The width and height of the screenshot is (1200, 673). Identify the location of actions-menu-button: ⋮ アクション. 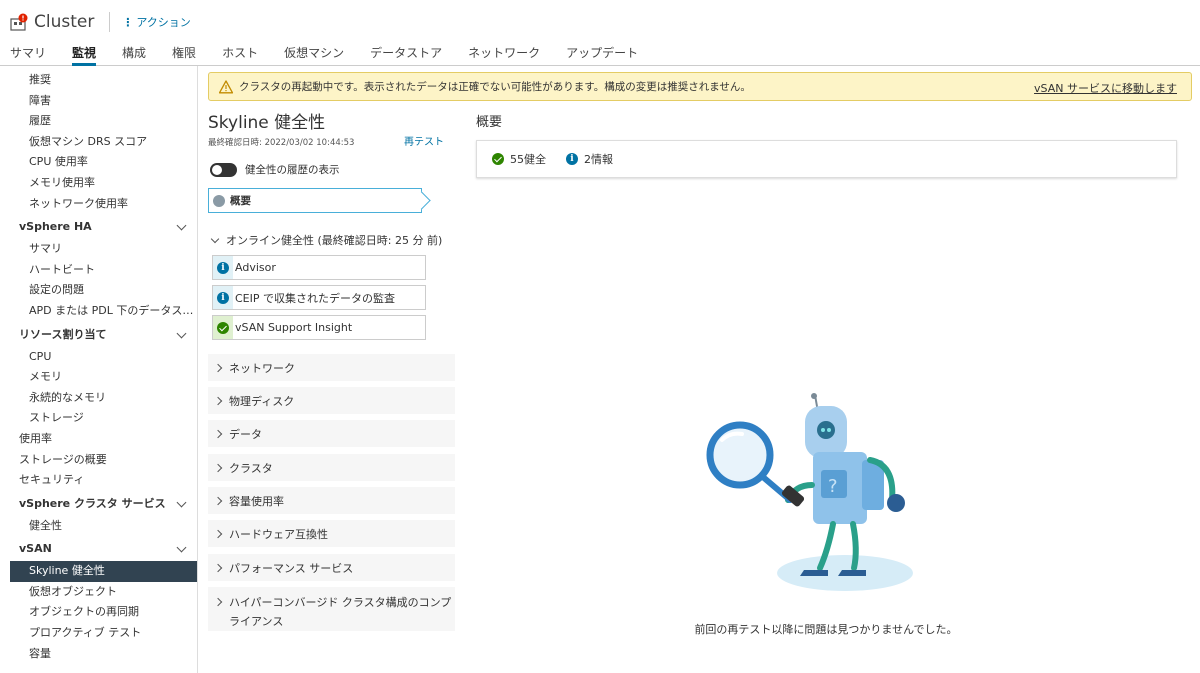
(156, 22).